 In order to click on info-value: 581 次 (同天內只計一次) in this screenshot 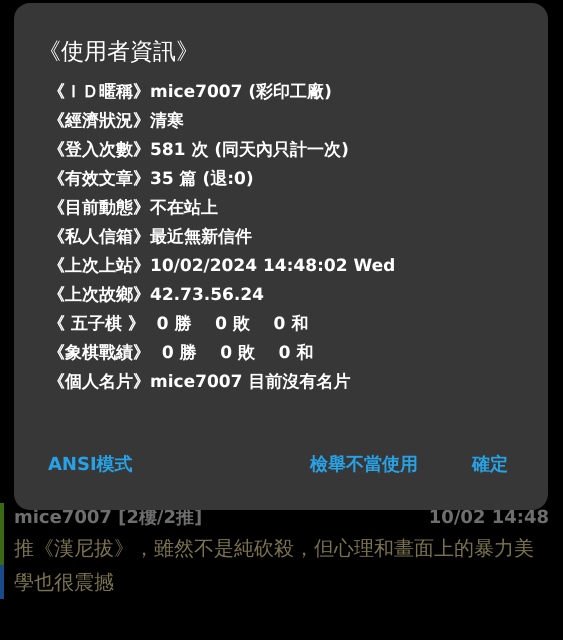, I will do `click(249, 150)`.